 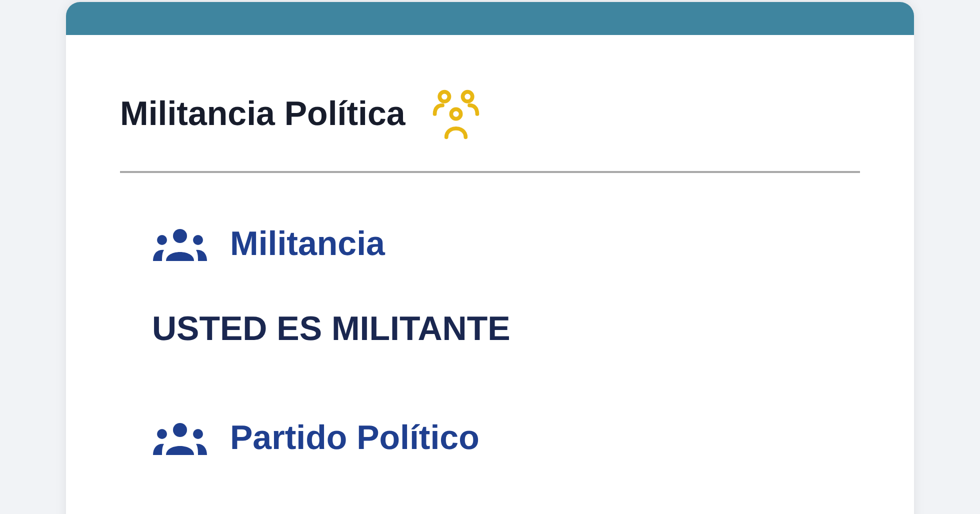 I want to click on section-value: USTED ES MILITANTE, so click(x=332, y=329).